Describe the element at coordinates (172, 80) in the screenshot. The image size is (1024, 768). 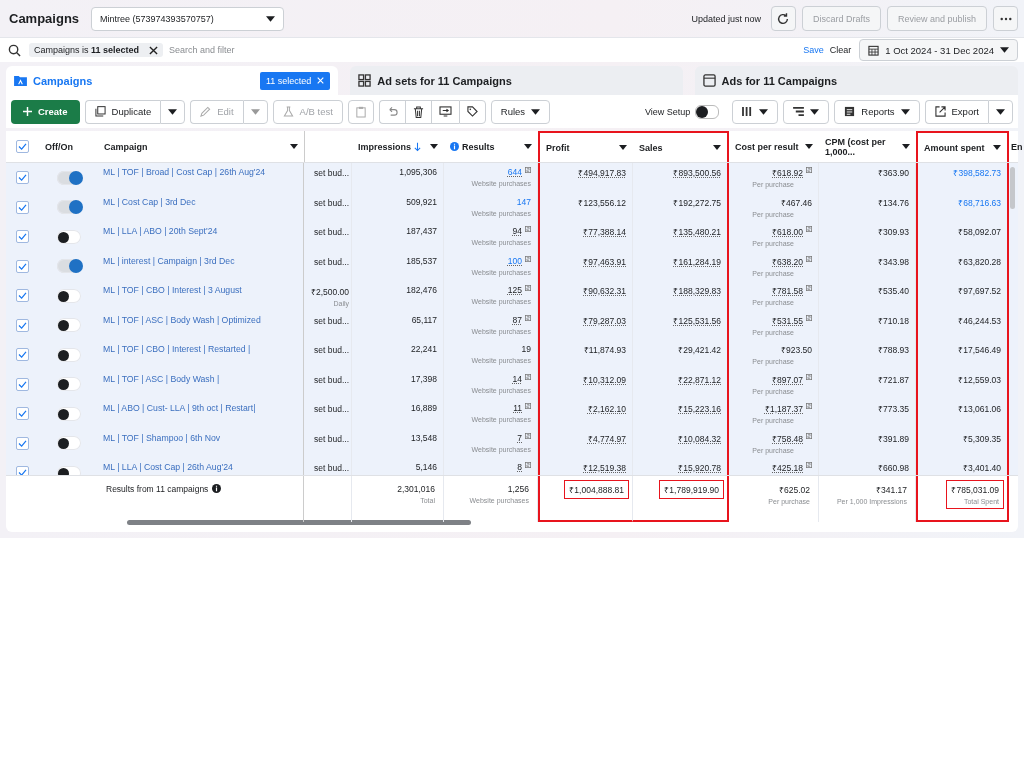
I see `tab: Campaigns 11 selected` at that location.